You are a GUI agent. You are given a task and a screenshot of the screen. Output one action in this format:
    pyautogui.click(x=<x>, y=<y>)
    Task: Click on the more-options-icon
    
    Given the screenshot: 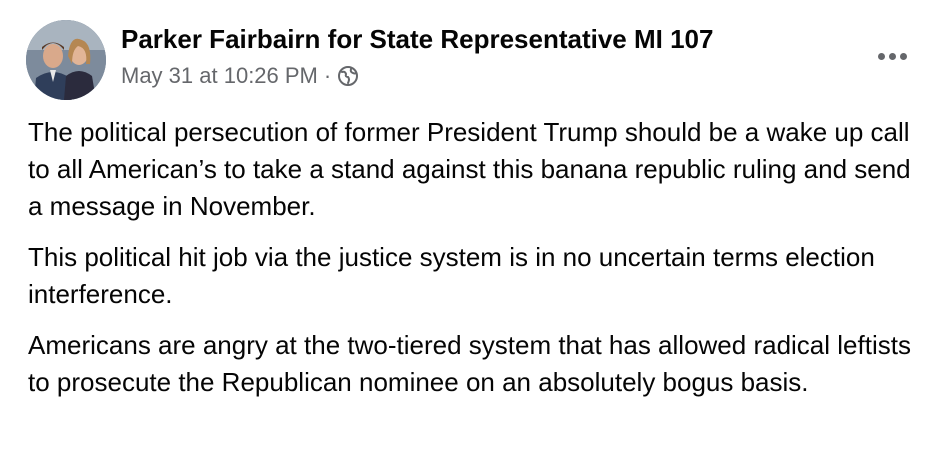 What is the action you would take?
    pyautogui.click(x=892, y=56)
    